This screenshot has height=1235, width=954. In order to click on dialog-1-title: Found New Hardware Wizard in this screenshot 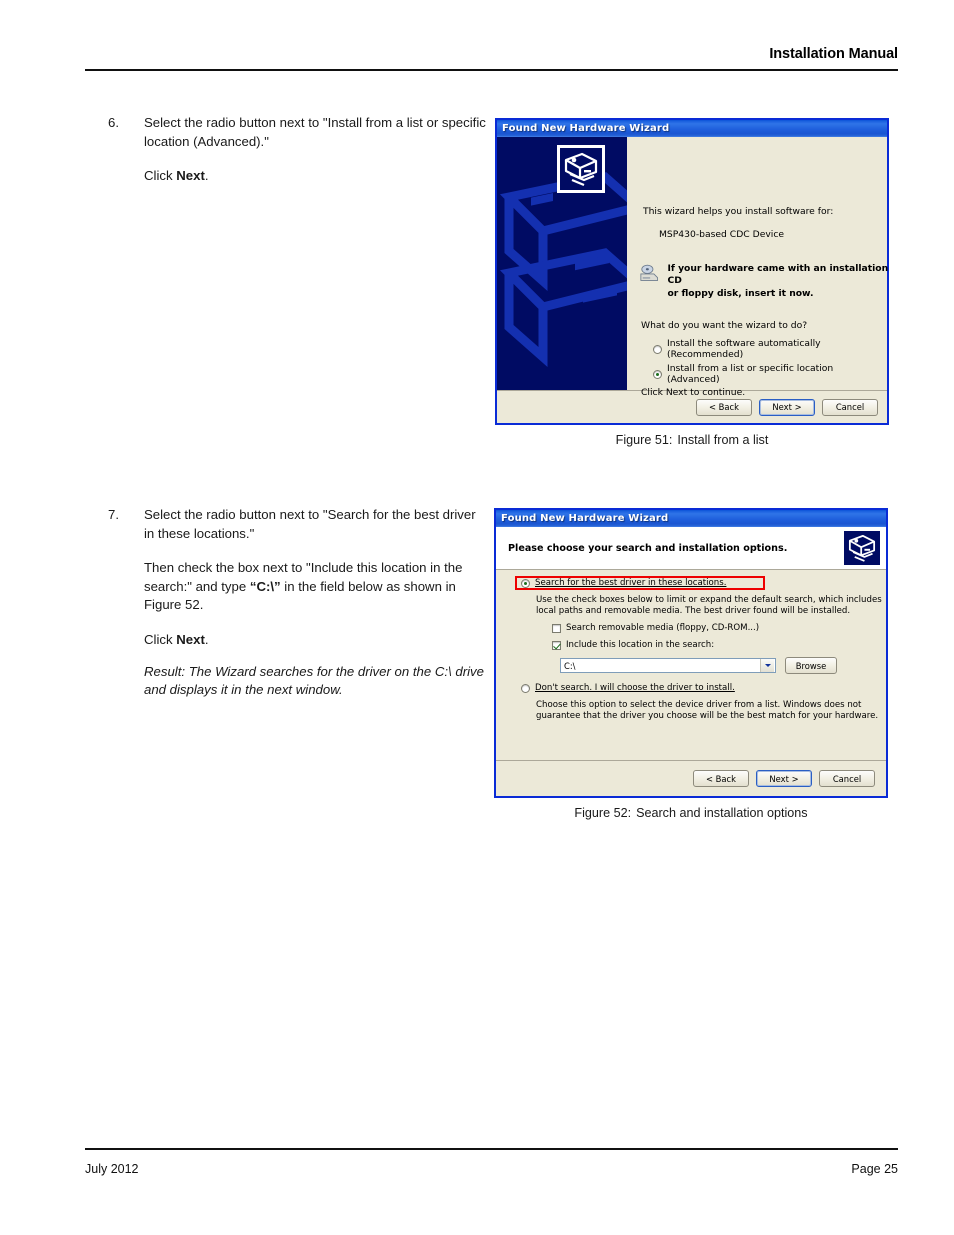, I will do `click(586, 128)`.